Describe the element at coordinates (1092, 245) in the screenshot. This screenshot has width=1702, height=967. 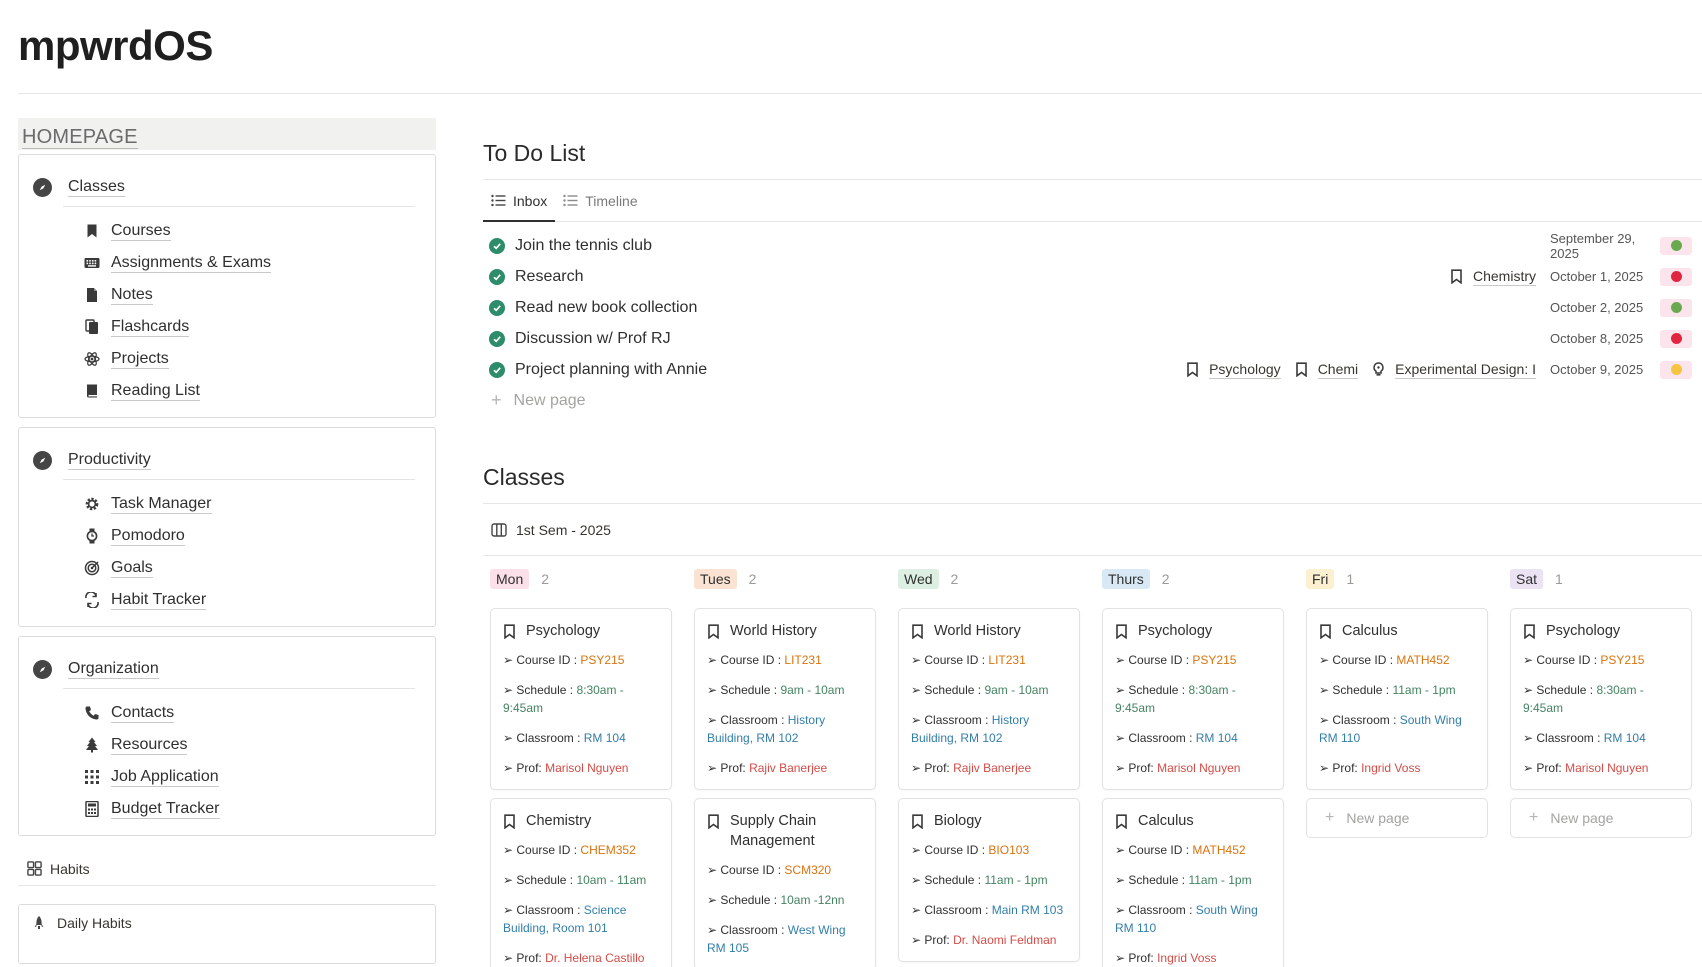
I see `todo-row: Join the tennis club September 29, 2025` at that location.